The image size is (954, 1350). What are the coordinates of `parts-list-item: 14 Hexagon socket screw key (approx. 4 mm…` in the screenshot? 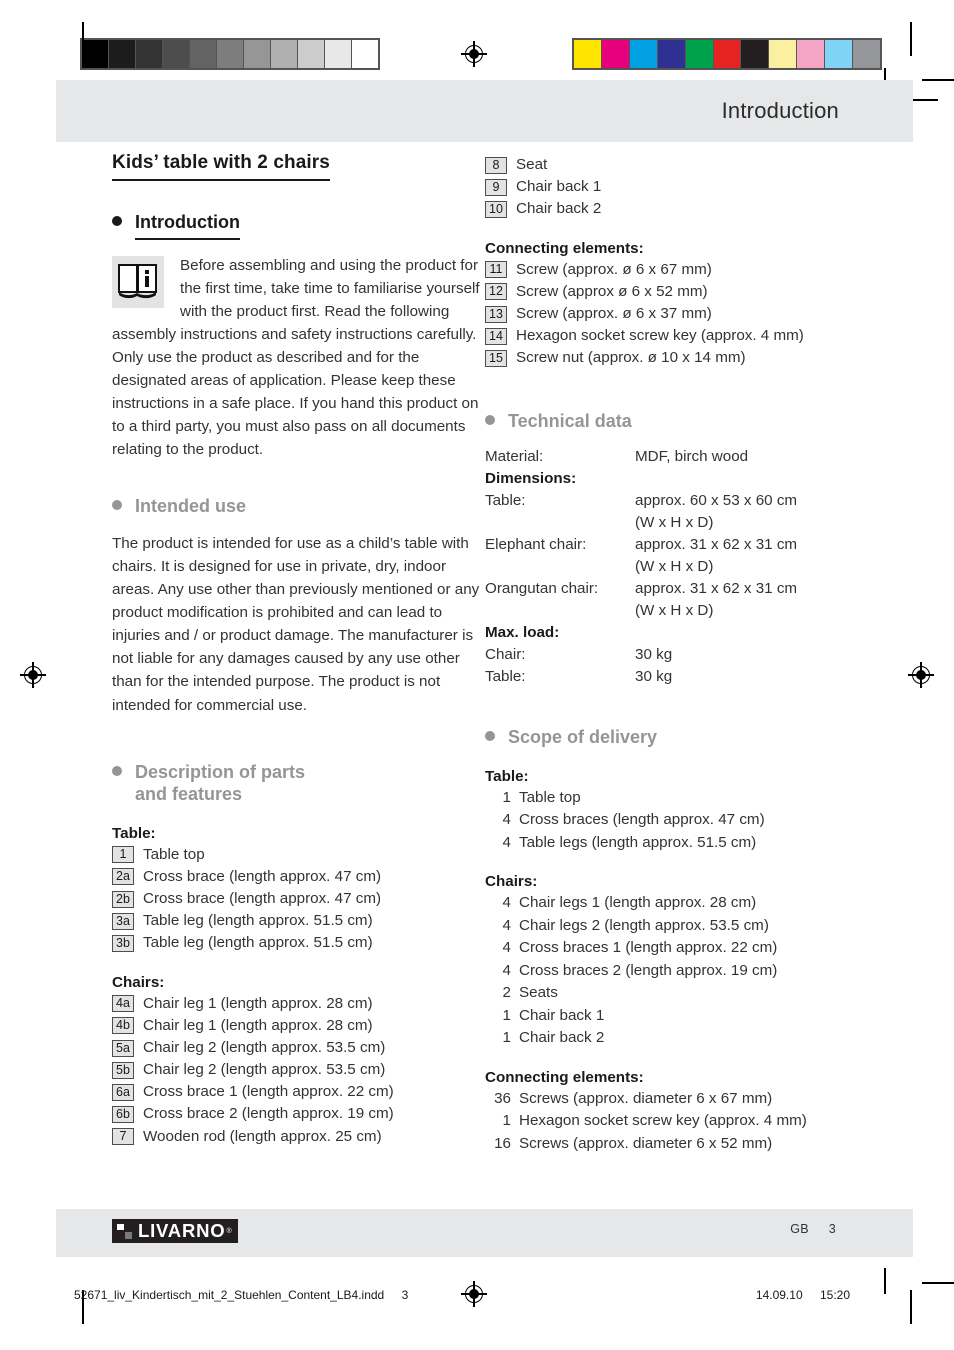 It's located at (671, 336).